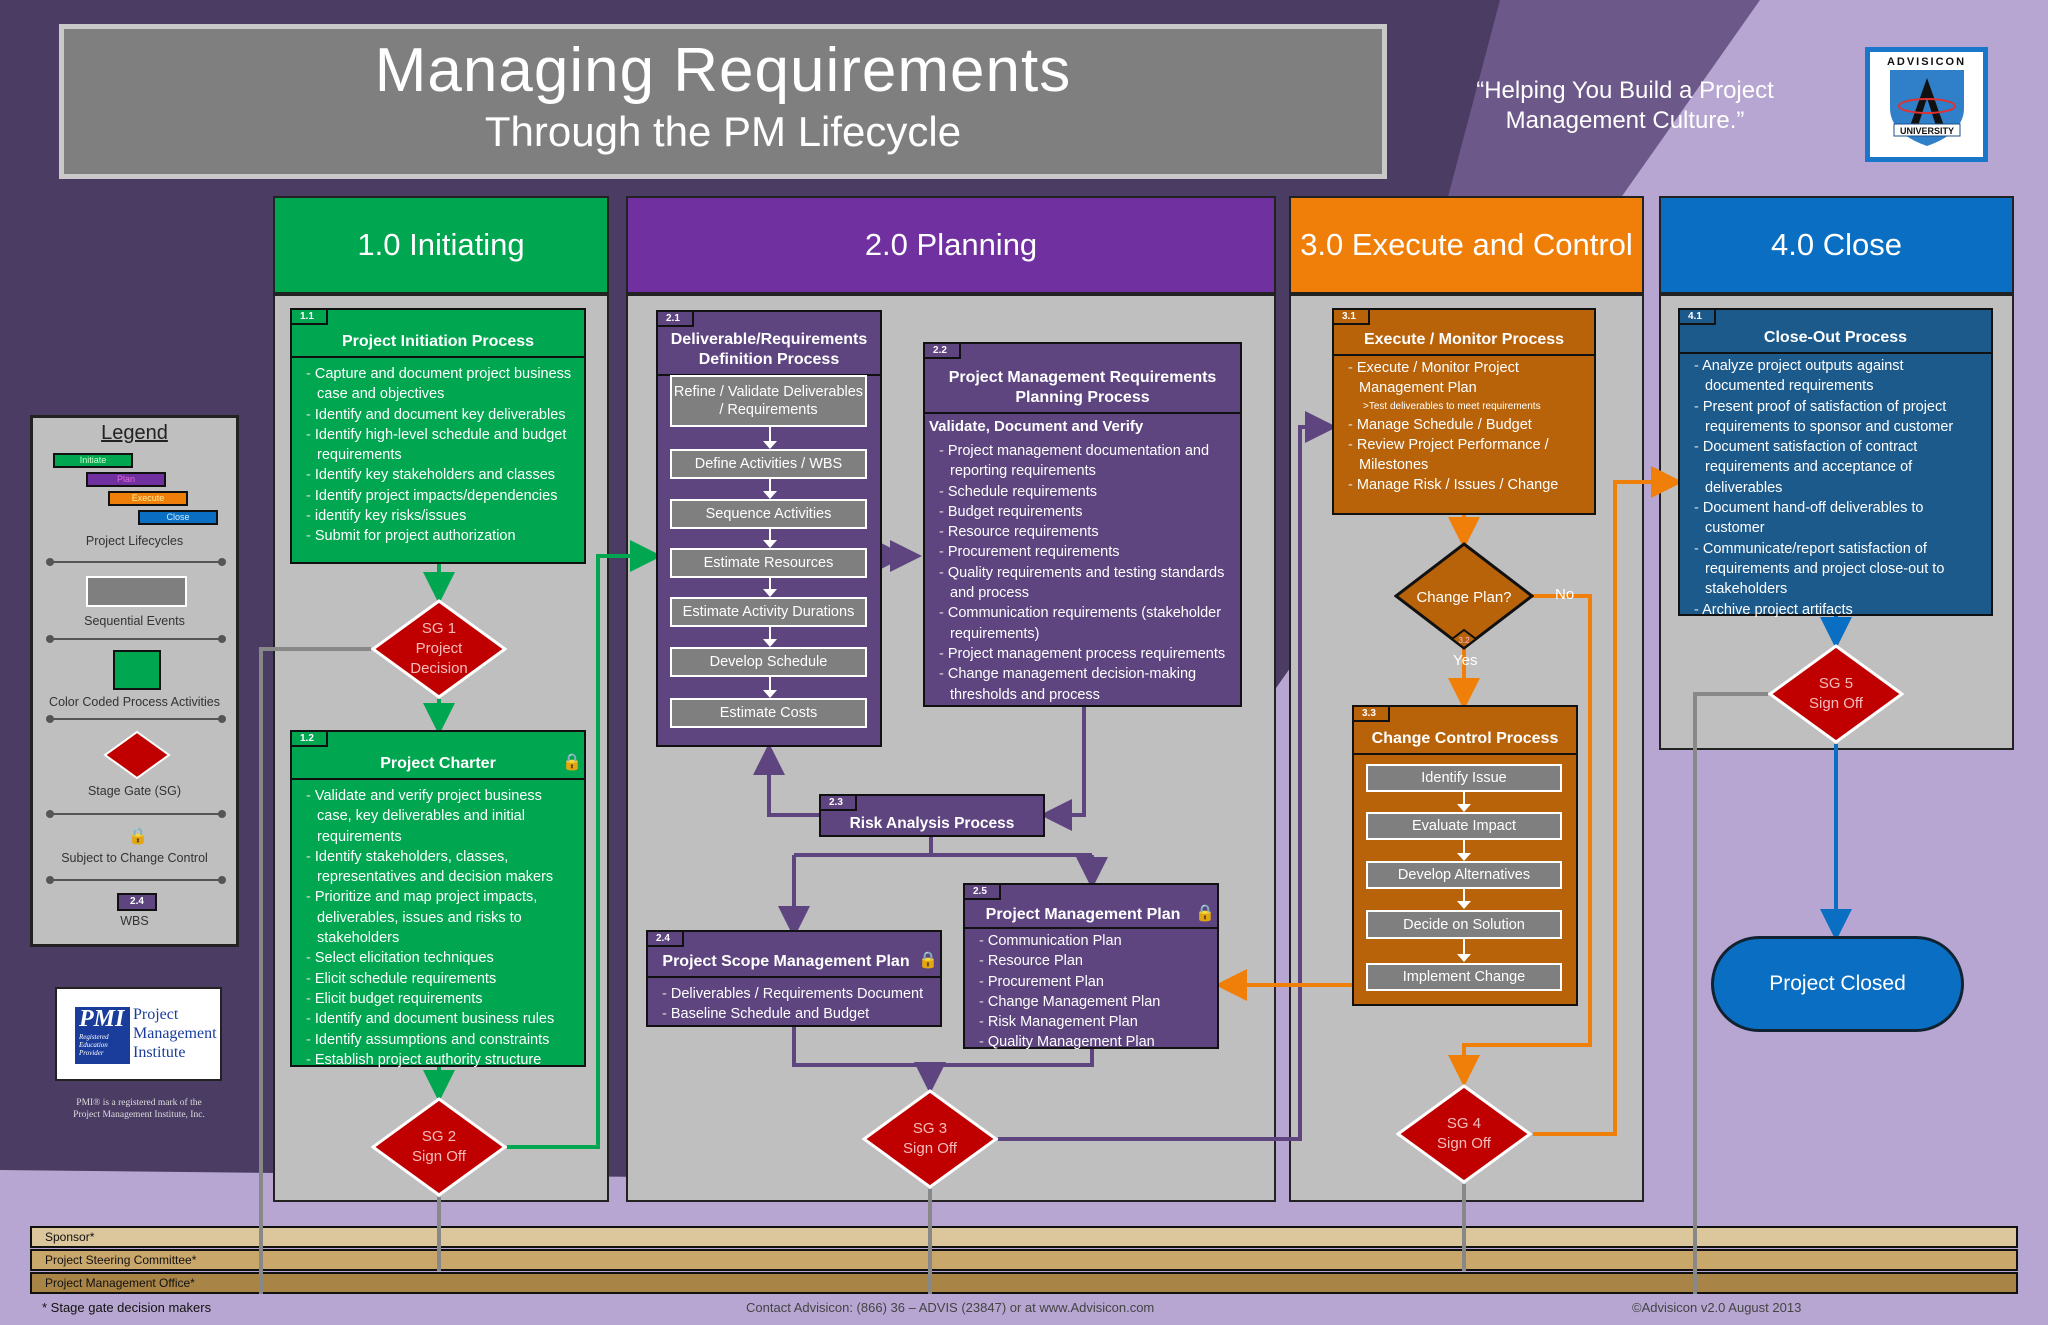 The image size is (2048, 1325). I want to click on legend-wbs-sample: 2.4, so click(137, 902).